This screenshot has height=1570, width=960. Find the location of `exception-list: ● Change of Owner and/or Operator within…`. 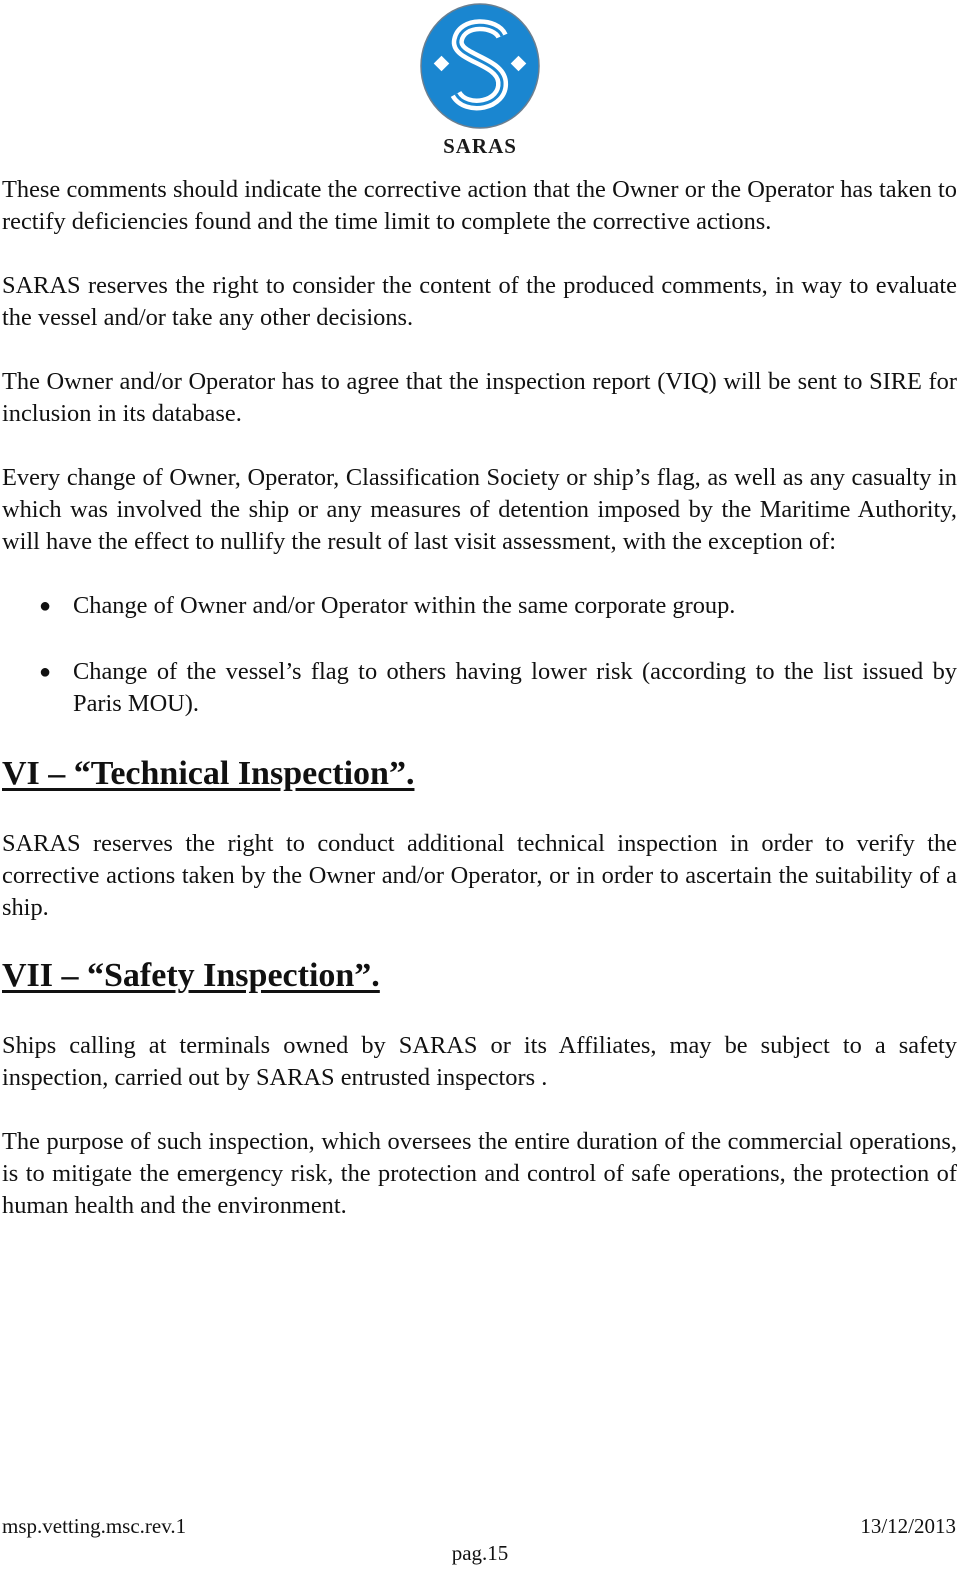

exception-list: ● Change of Owner and/or Operator within… is located at coordinates (479, 655).